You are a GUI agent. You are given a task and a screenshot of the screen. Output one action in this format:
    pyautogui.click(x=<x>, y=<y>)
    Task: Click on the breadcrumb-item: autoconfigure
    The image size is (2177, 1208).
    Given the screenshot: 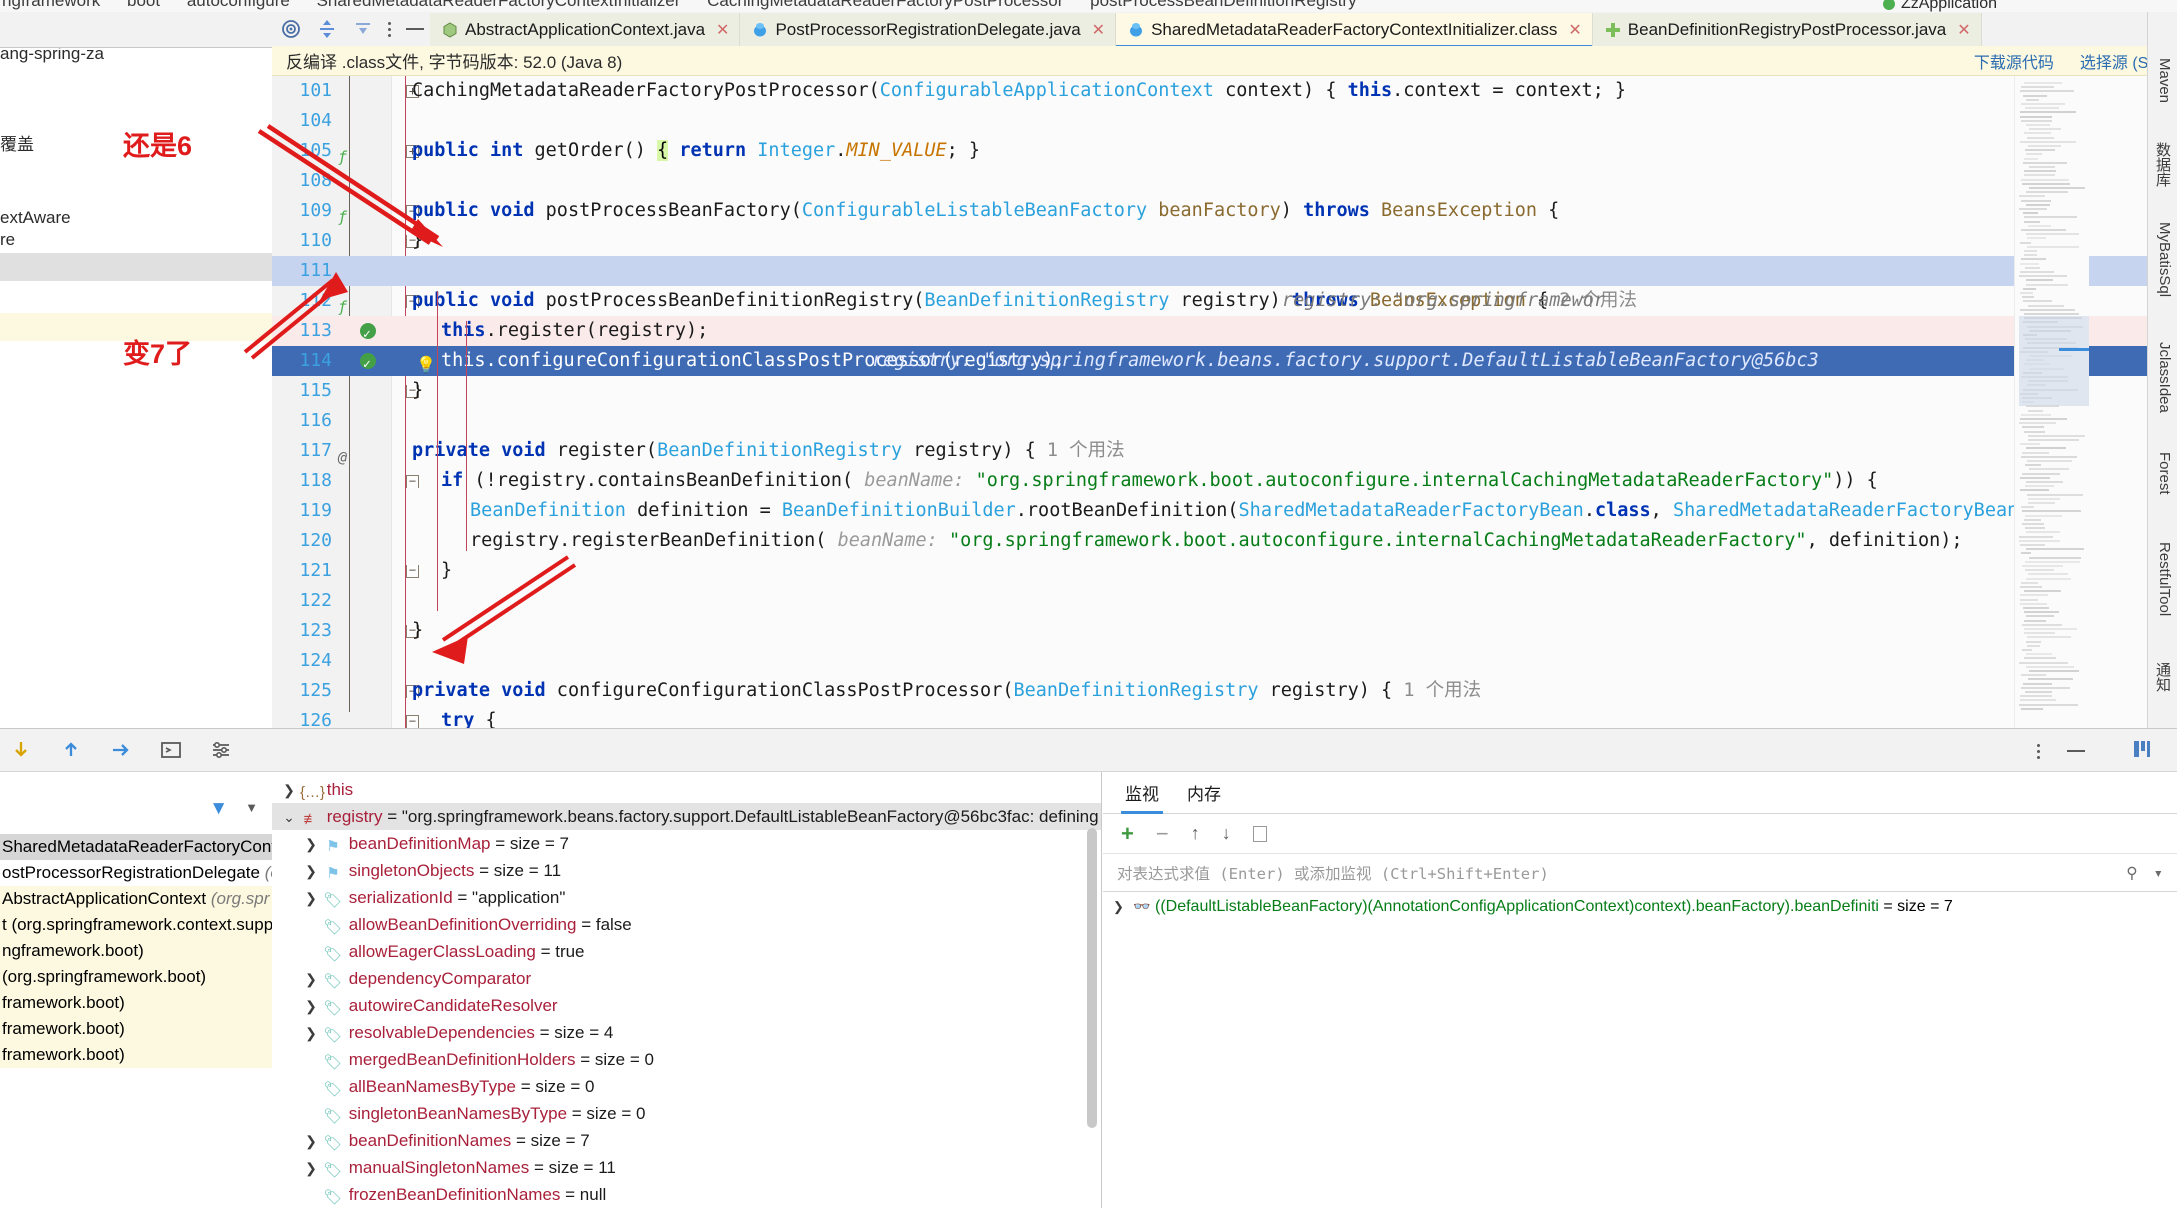 What is the action you would take?
    pyautogui.click(x=238, y=5)
    